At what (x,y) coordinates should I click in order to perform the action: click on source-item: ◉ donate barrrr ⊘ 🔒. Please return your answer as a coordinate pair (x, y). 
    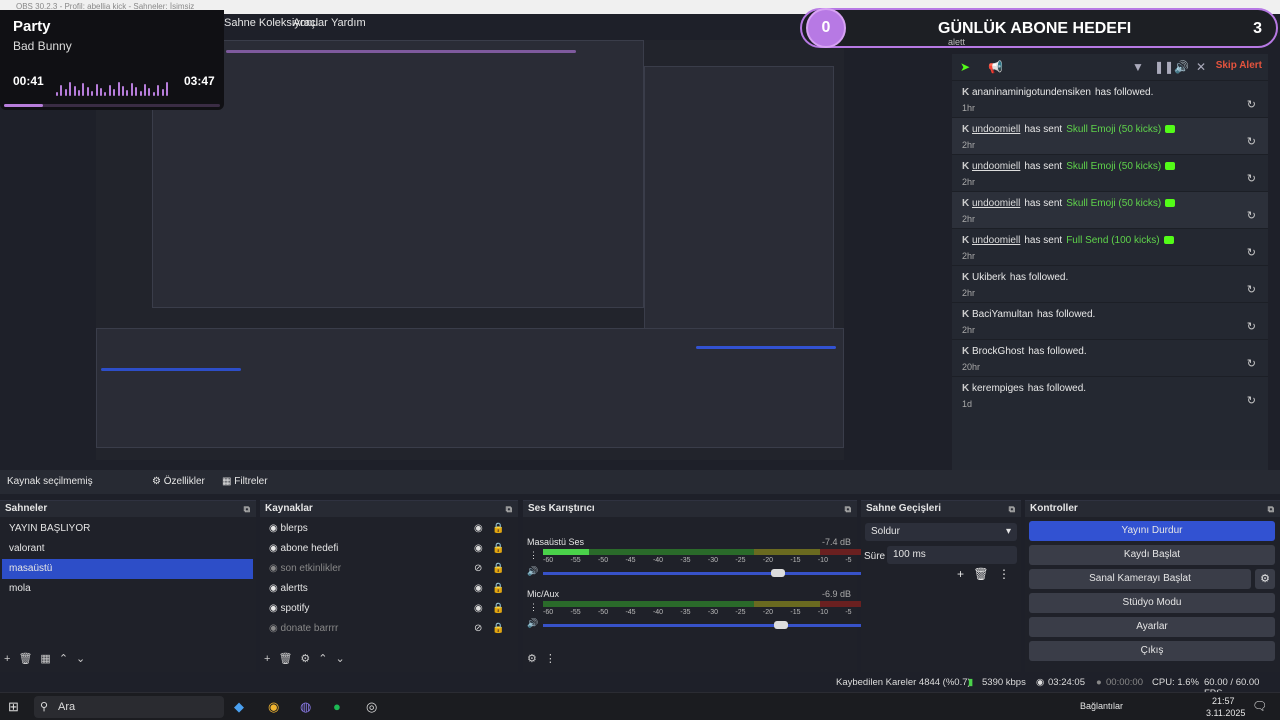
    Looking at the image, I should click on (384, 629).